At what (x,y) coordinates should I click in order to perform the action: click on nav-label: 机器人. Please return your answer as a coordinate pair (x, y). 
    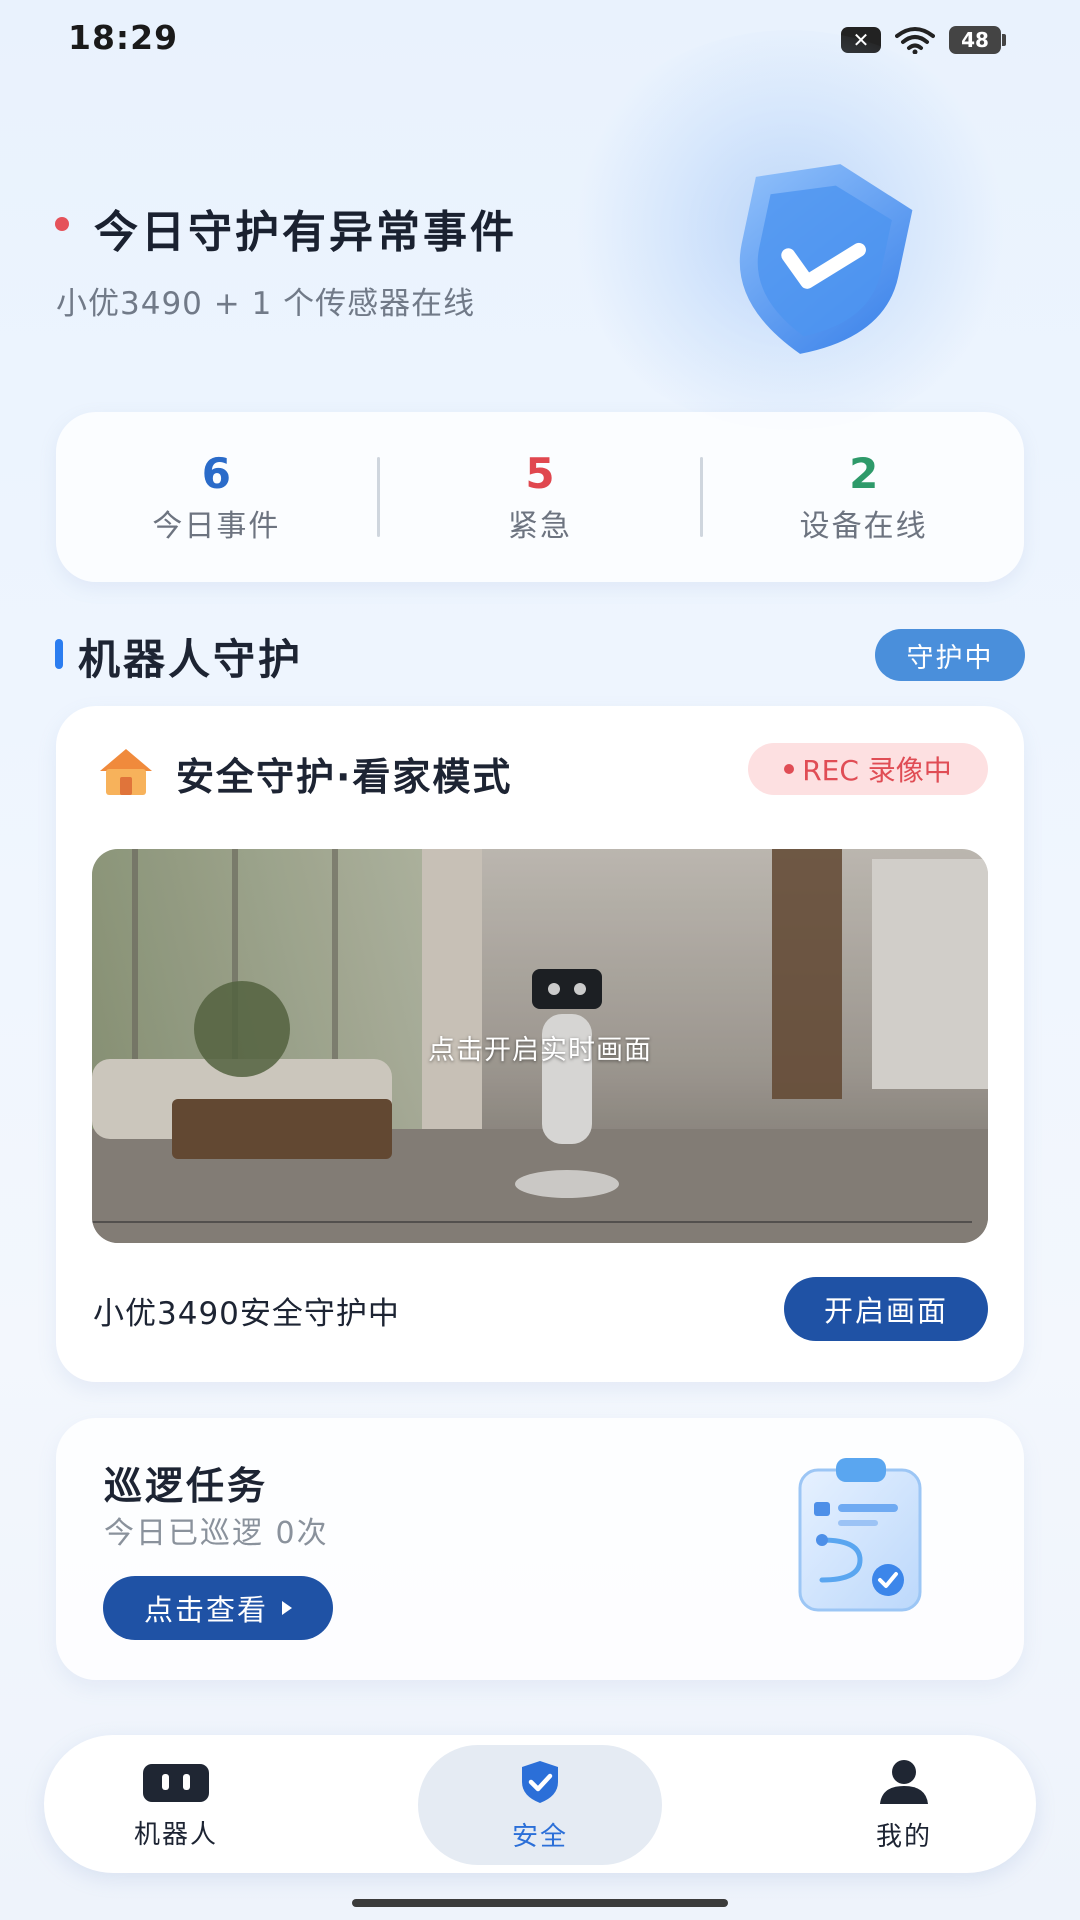
    Looking at the image, I should click on (175, 1835).